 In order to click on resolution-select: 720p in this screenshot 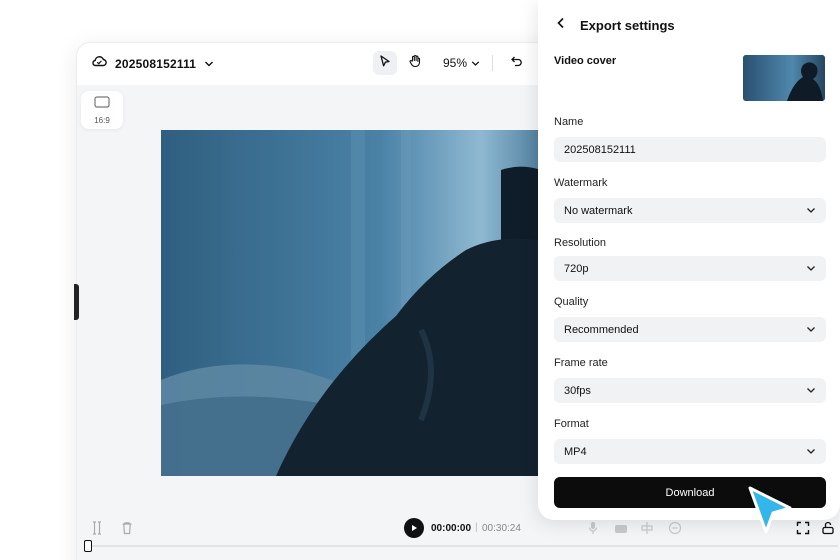, I will do `click(690, 268)`.